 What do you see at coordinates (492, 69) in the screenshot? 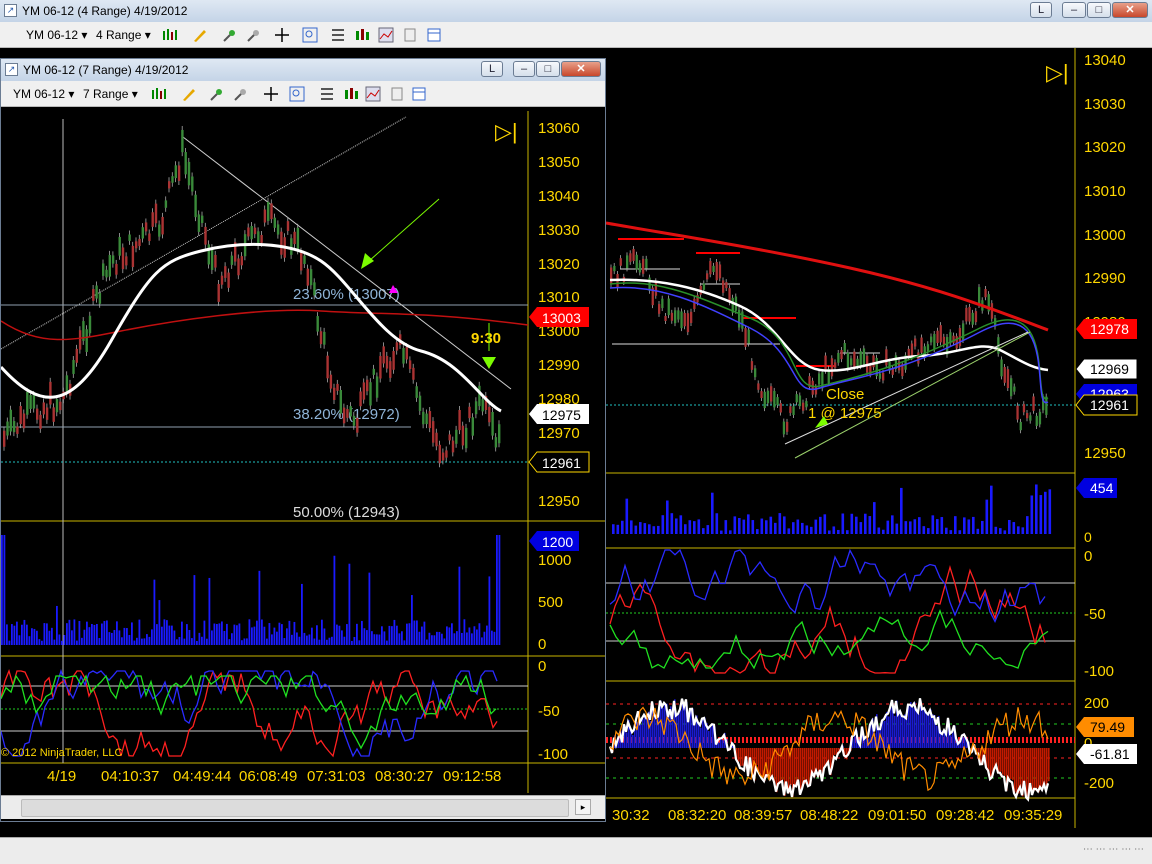
I see `front-lock-button: L` at bounding box center [492, 69].